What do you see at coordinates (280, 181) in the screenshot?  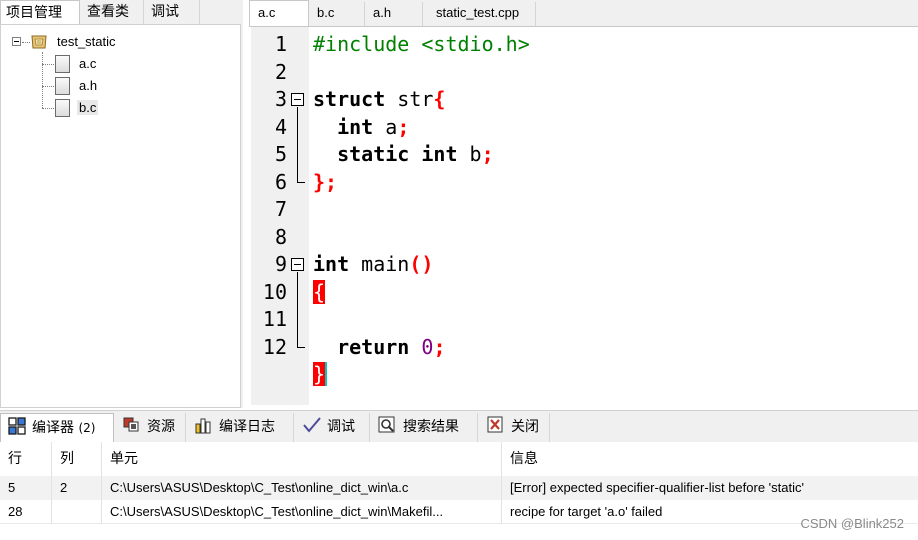 I see `line-number: 6` at bounding box center [280, 181].